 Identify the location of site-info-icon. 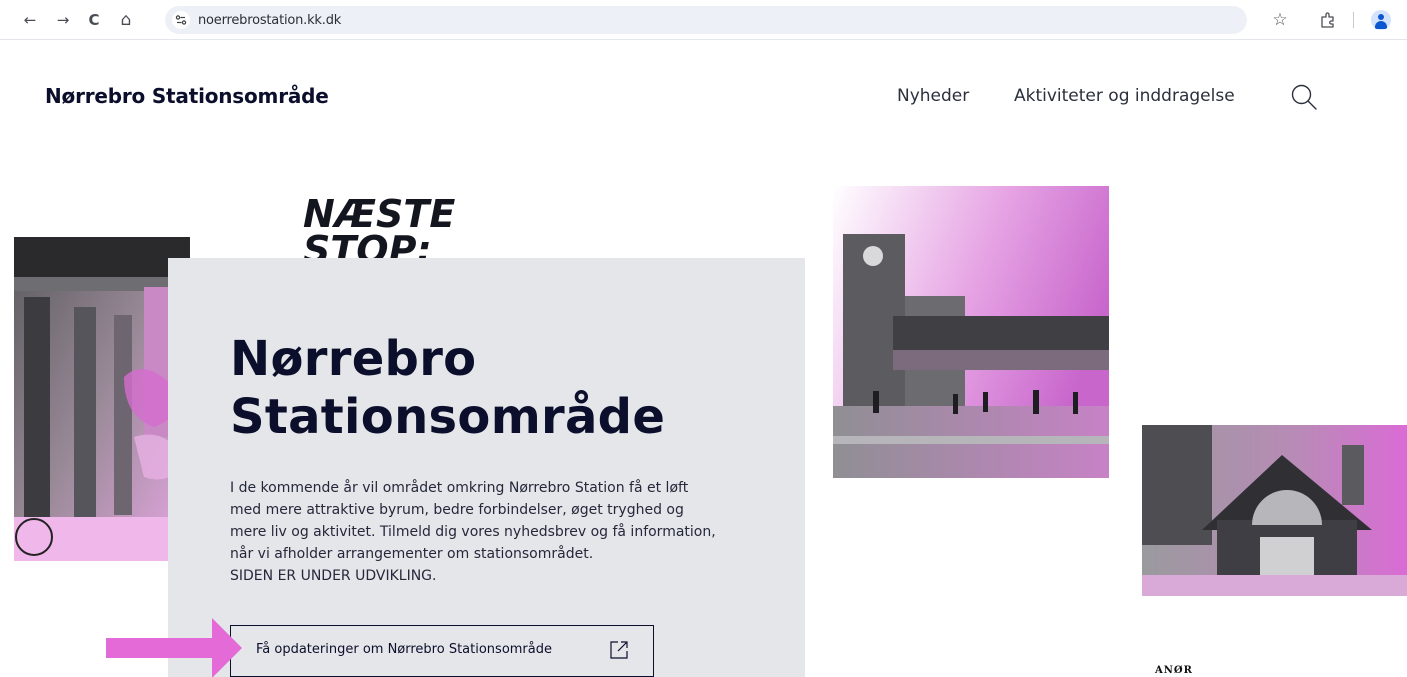
(181, 20).